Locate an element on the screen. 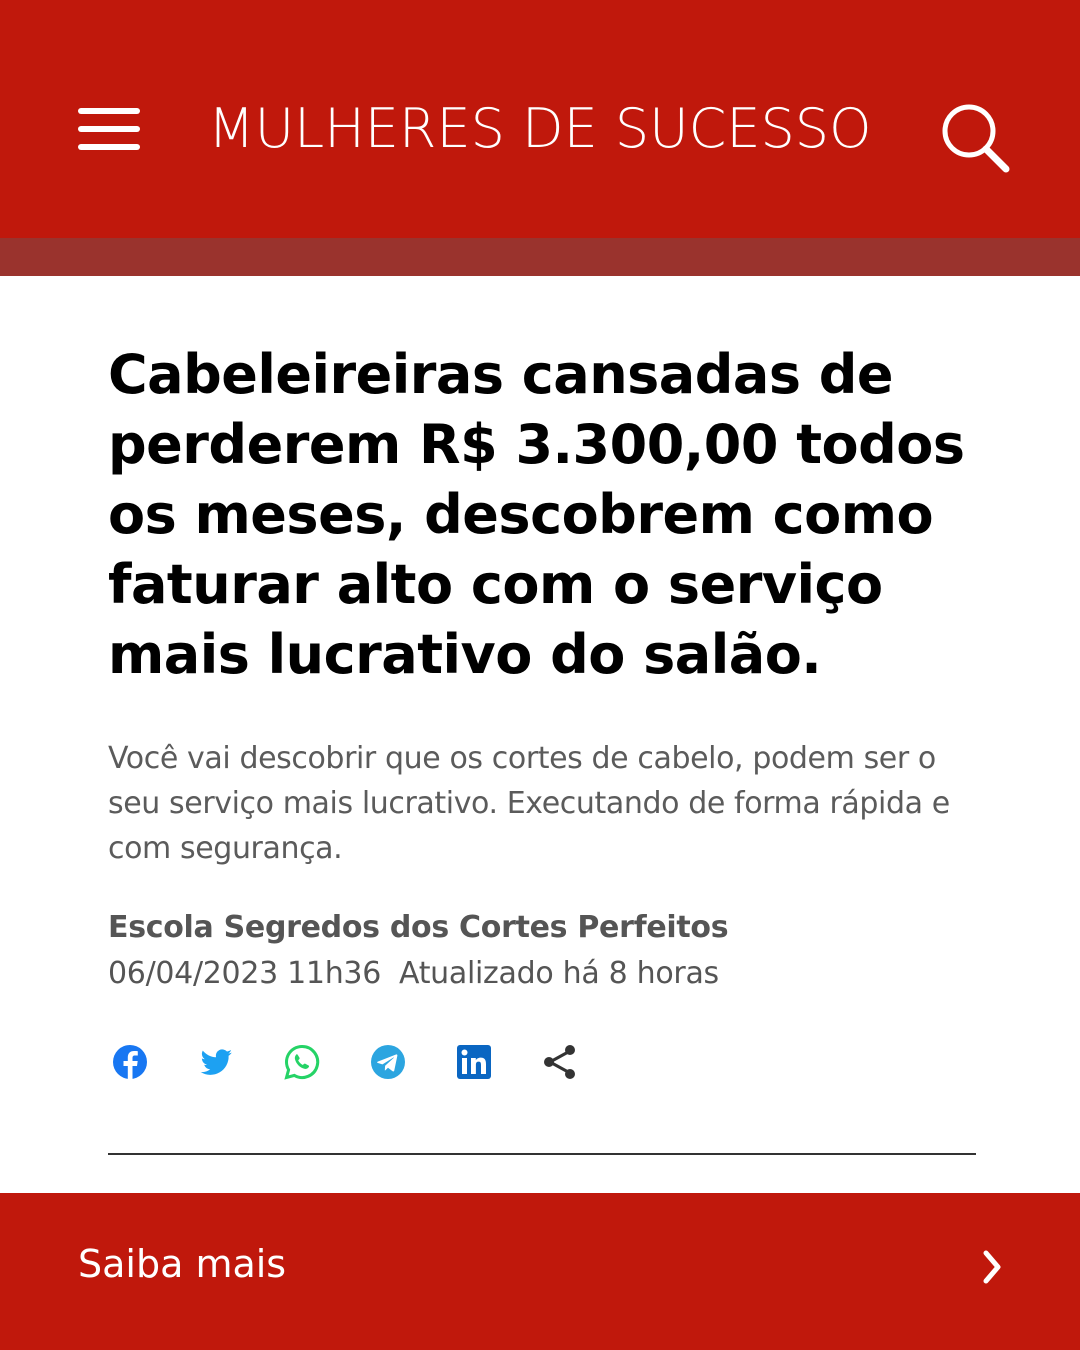 The width and height of the screenshot is (1080, 1350). linkedin-icon is located at coordinates (474, 1062).